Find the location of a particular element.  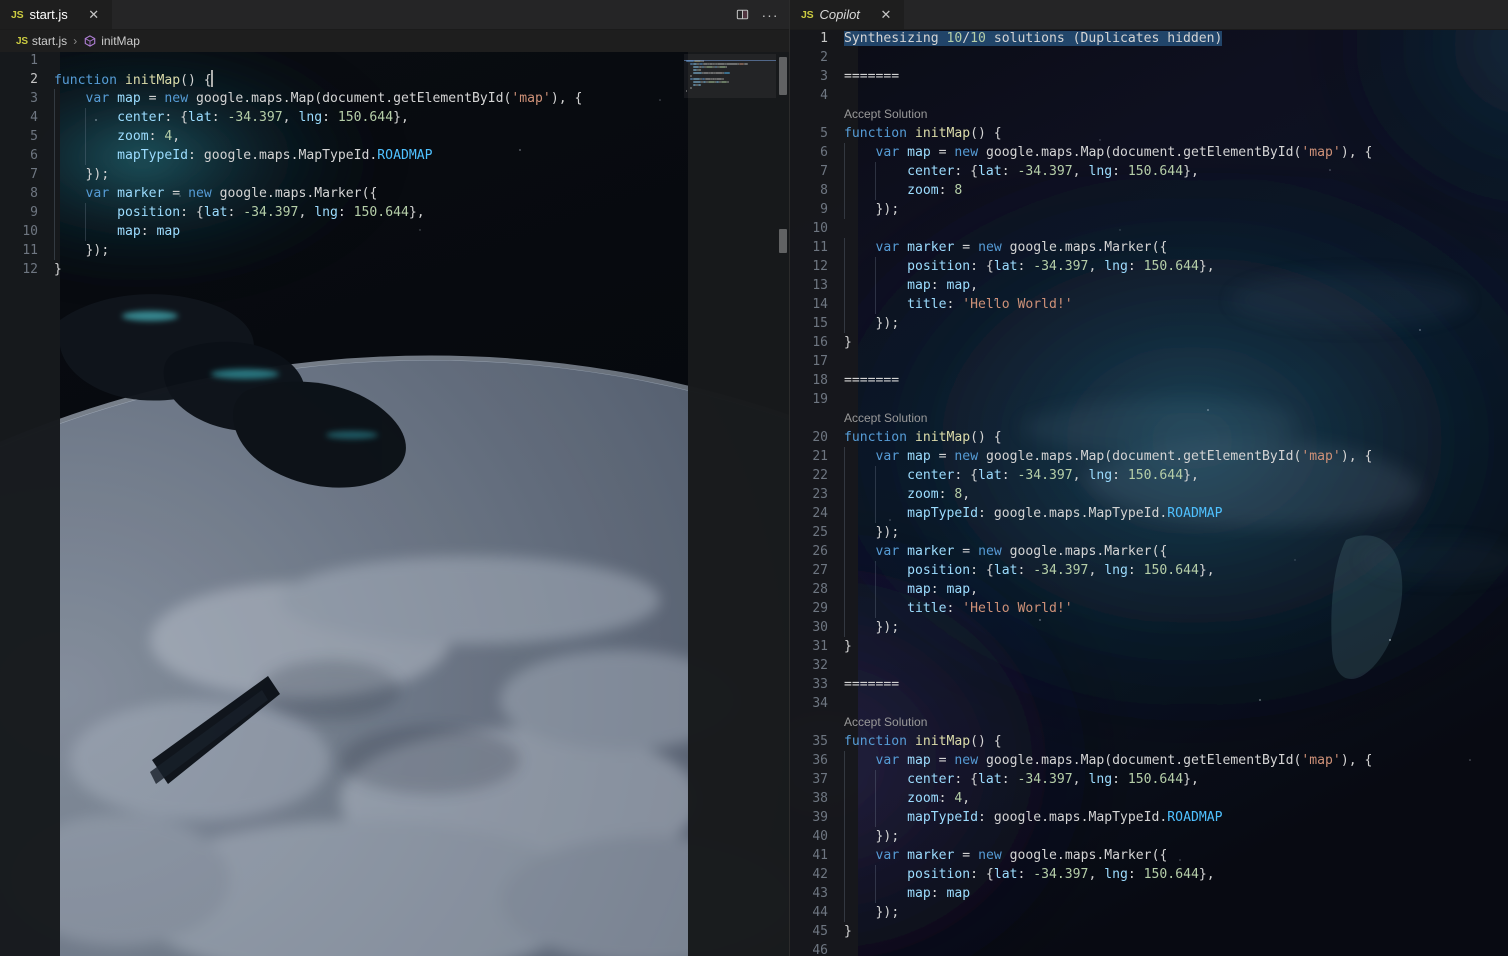

code-line: 15 }); is located at coordinates (1149, 323).